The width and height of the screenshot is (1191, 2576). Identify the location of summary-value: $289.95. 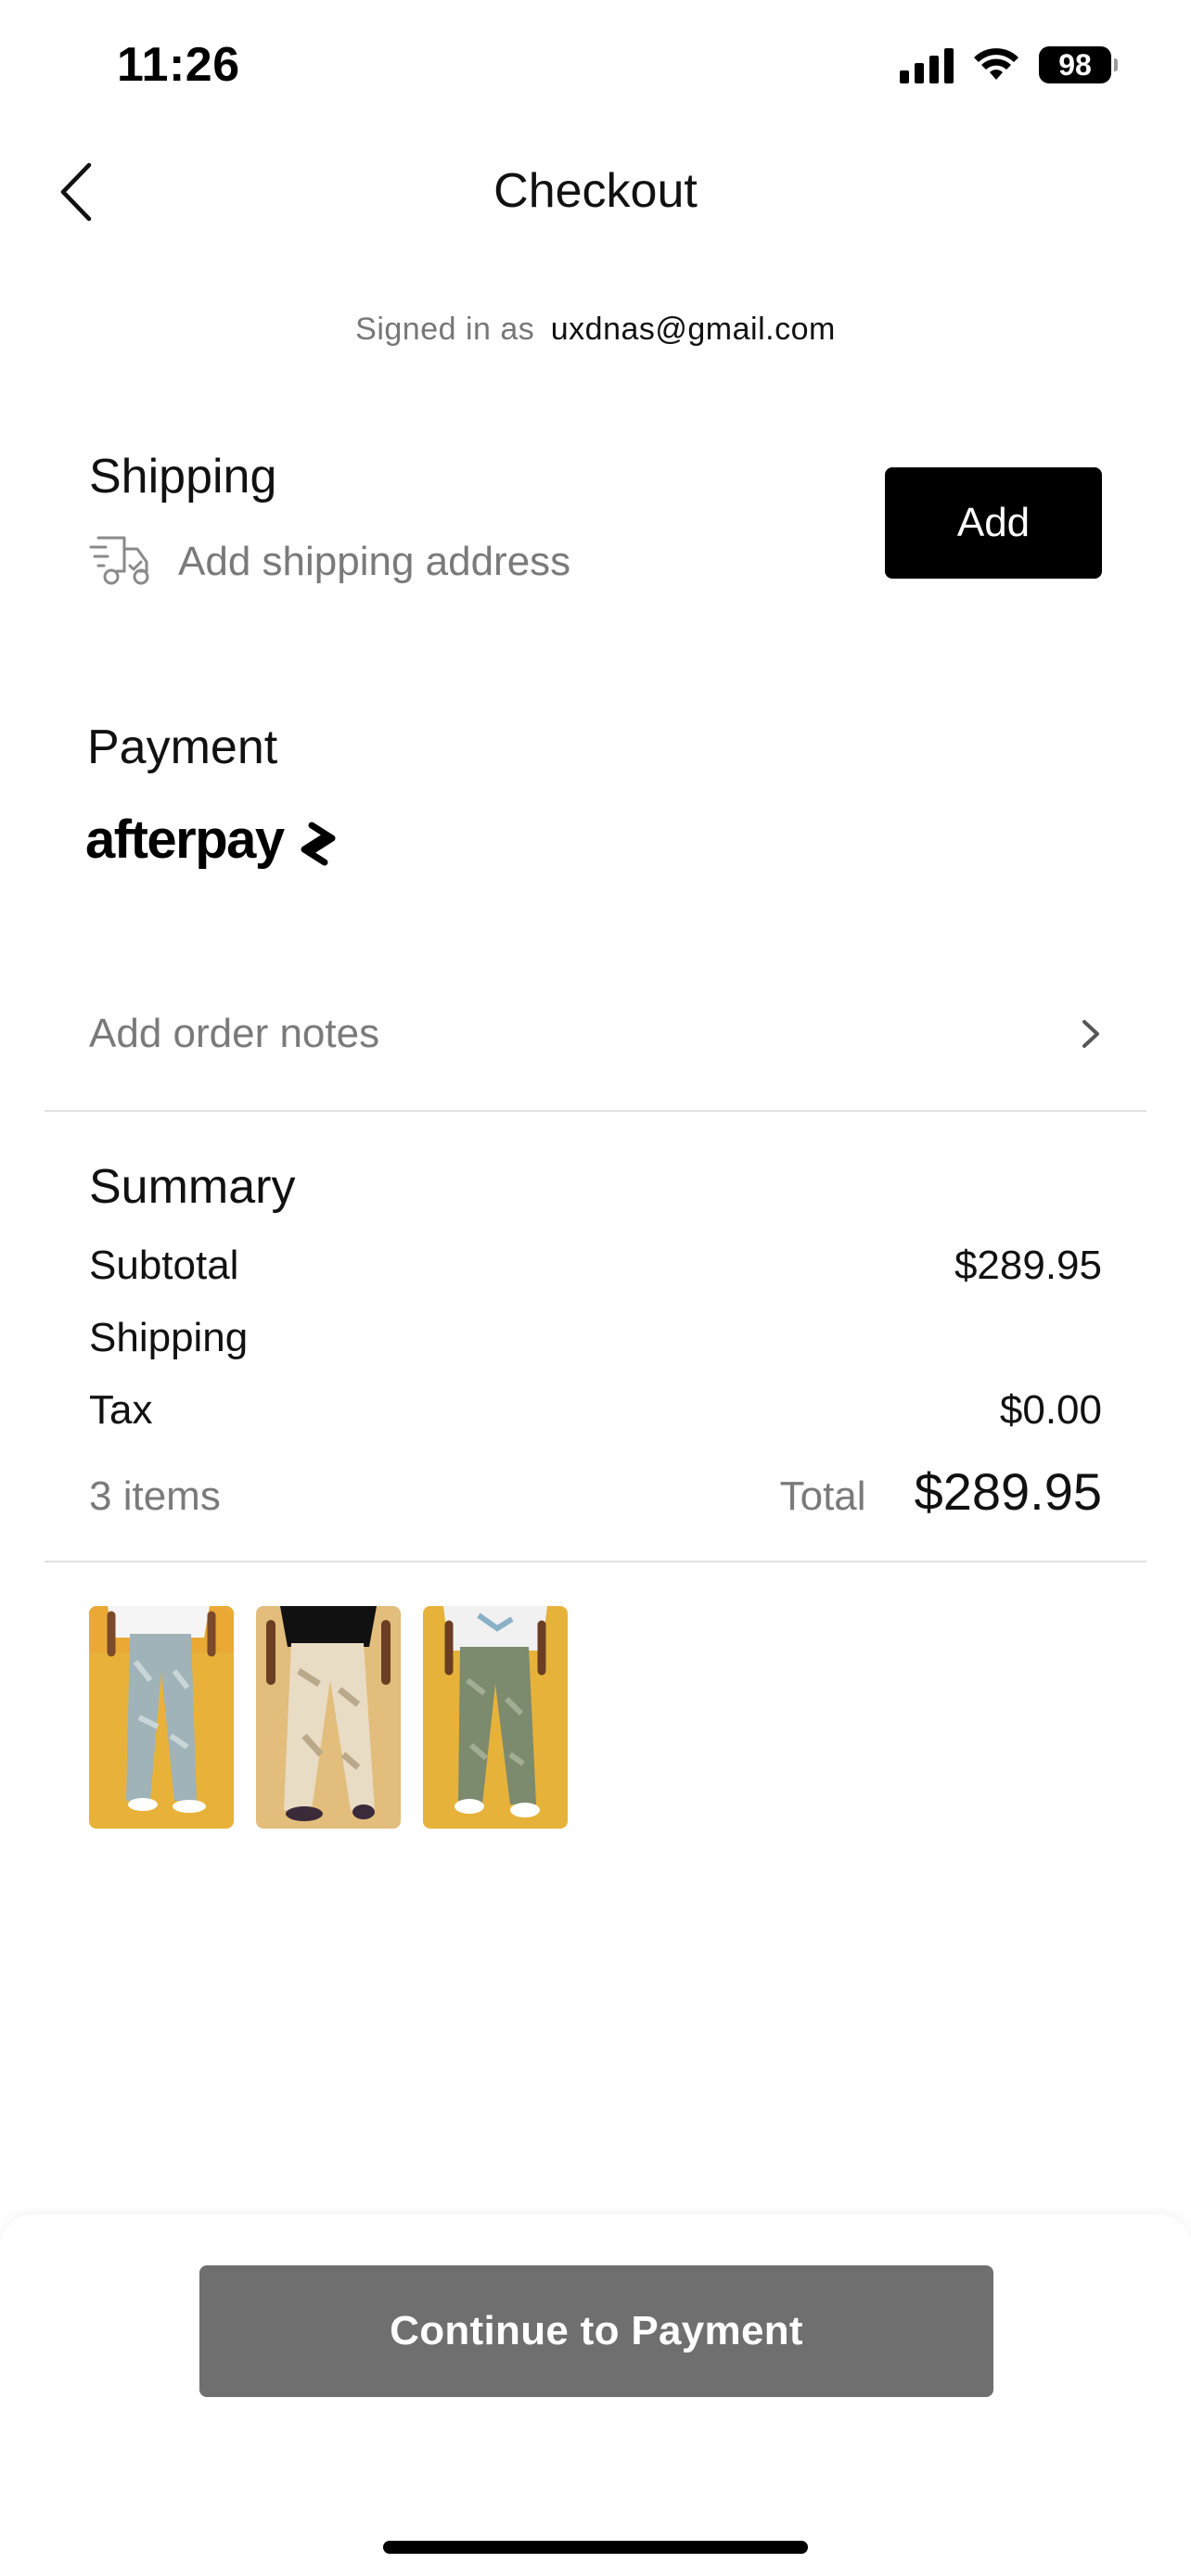
(1028, 1265).